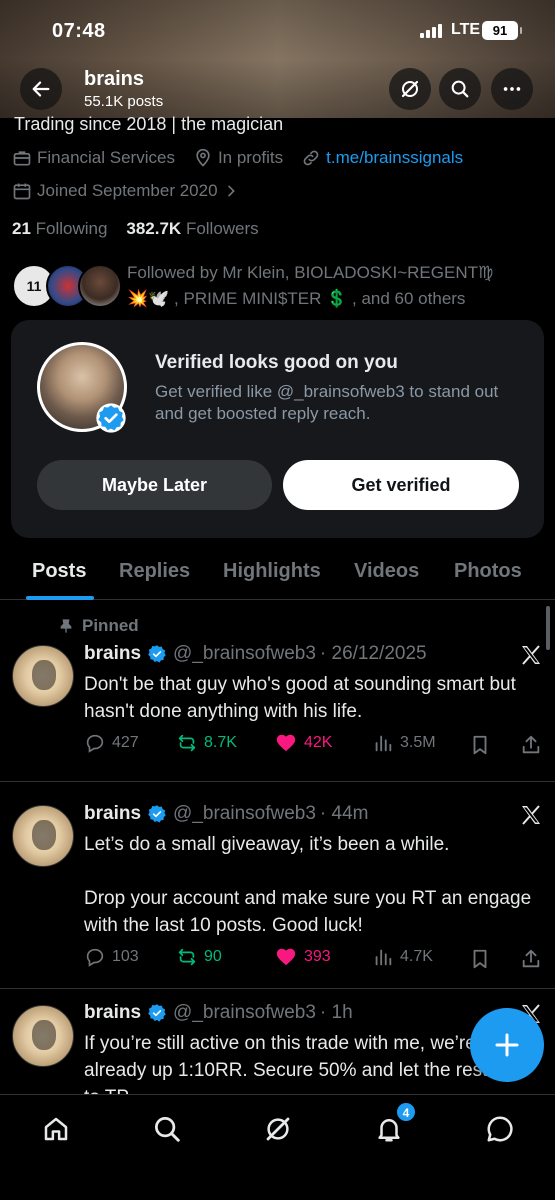 This screenshot has width=555, height=1200. Describe the element at coordinates (124, 101) in the screenshot. I see `posts-count: 55.1K posts` at that location.